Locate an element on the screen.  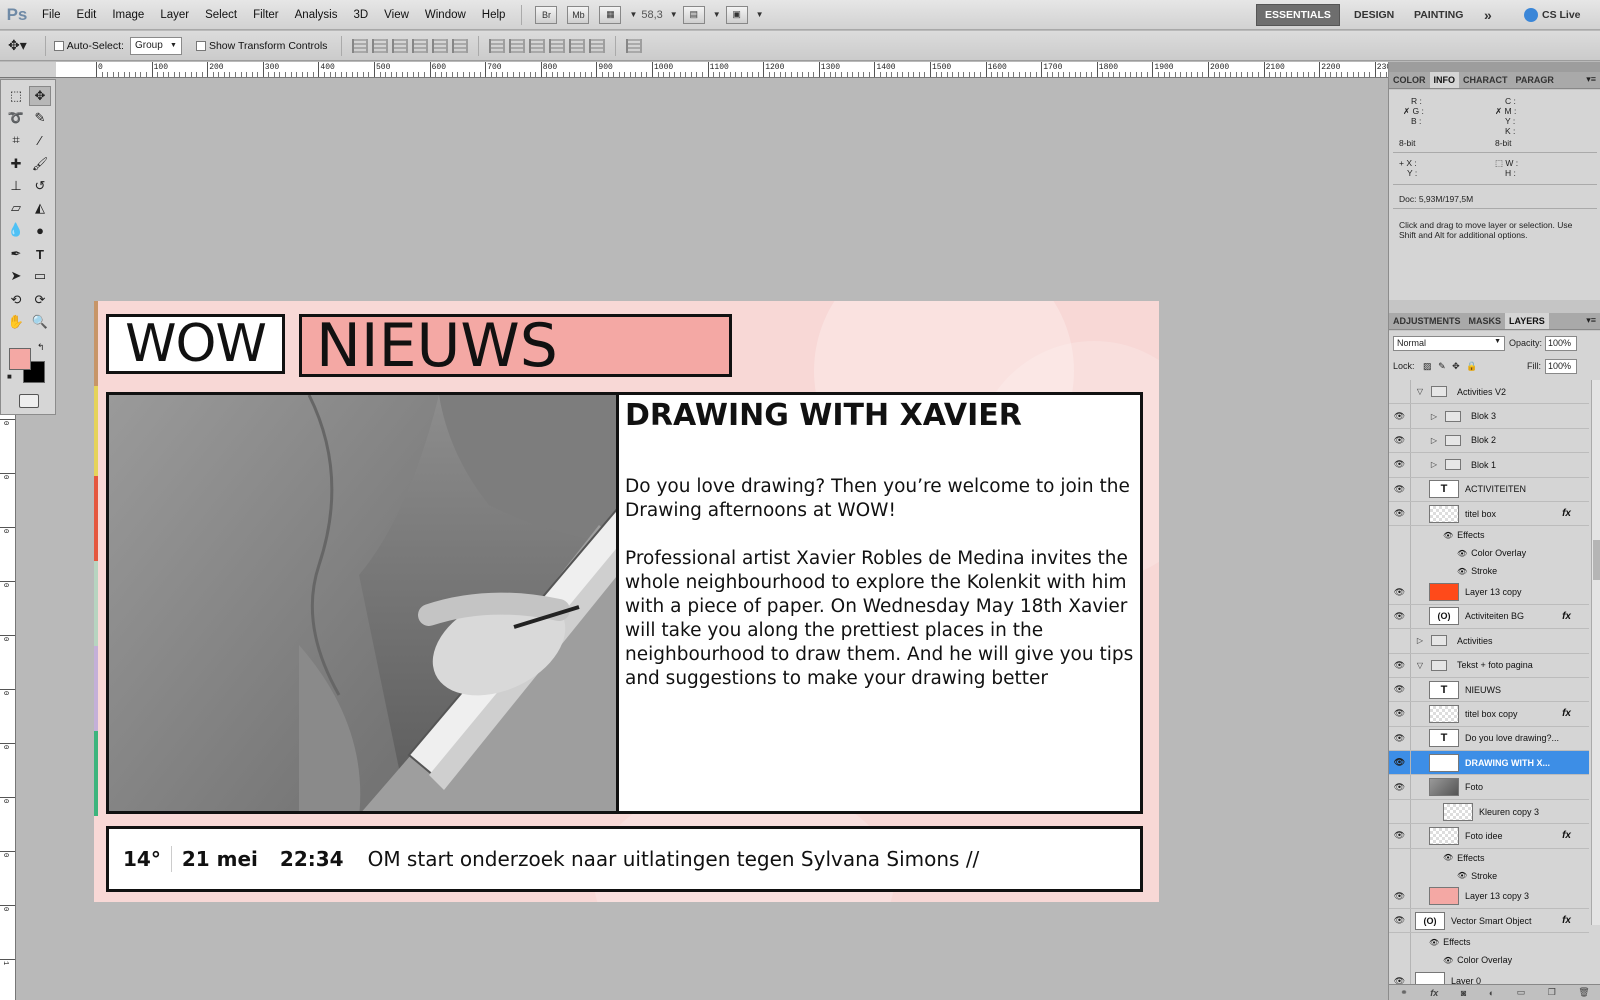
auto-select-dropdown: Group ▼ is located at coordinates (155, 45).